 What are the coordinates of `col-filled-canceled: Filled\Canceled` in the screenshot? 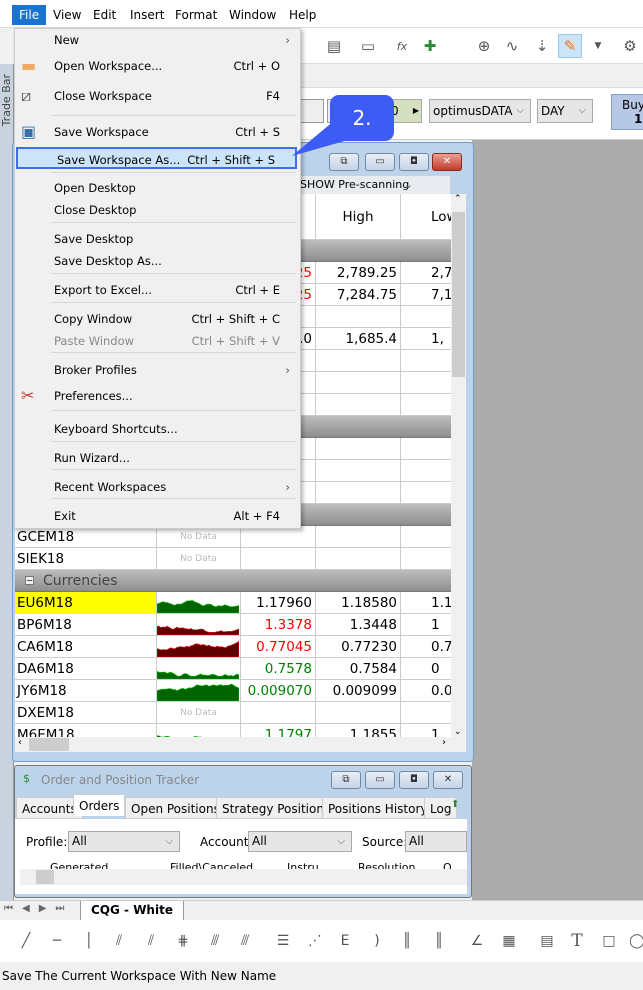 It's located at (211, 865).